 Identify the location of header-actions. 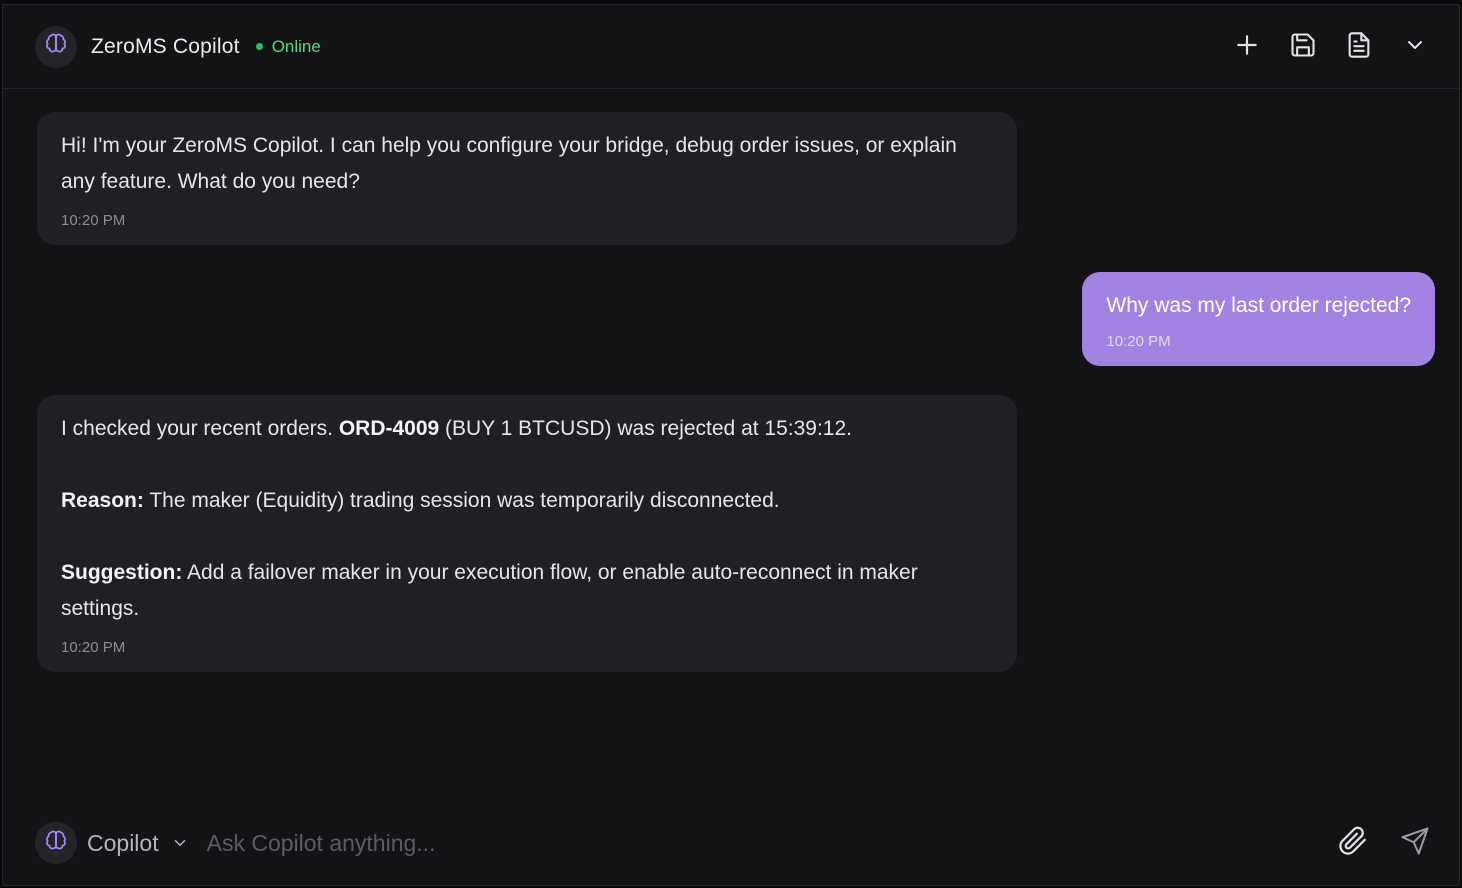
(1325, 47).